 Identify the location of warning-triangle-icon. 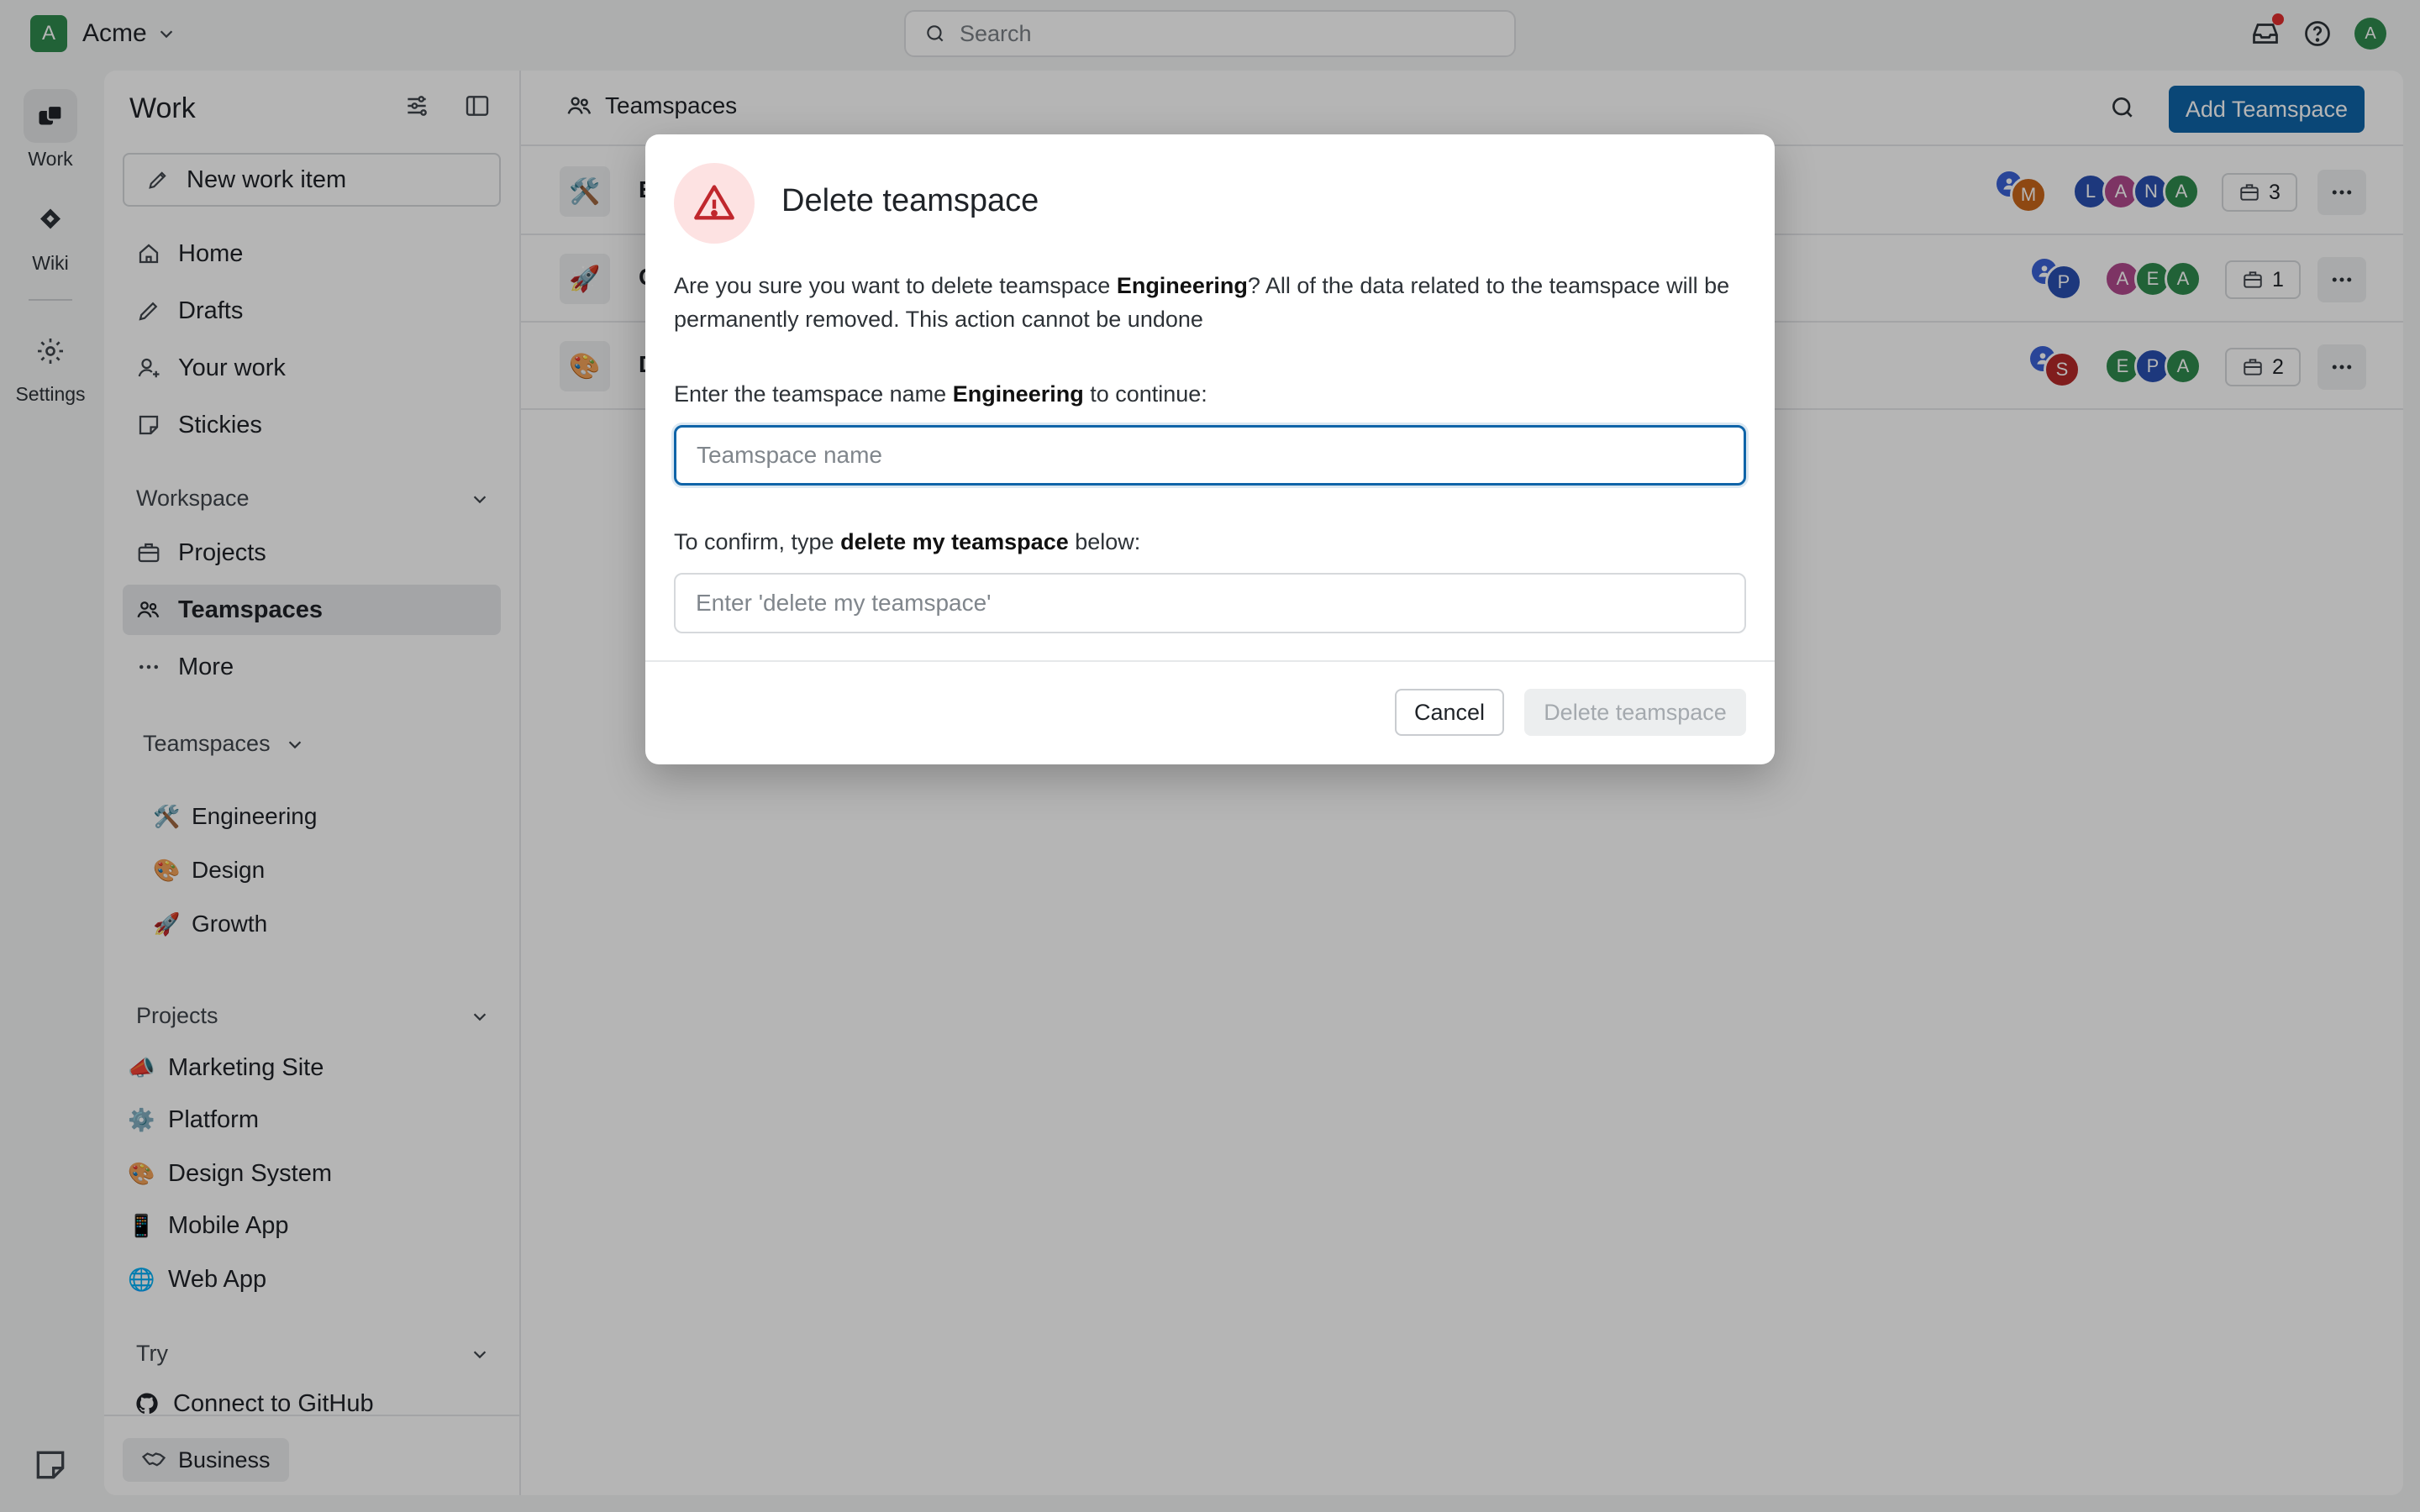
(714, 202).